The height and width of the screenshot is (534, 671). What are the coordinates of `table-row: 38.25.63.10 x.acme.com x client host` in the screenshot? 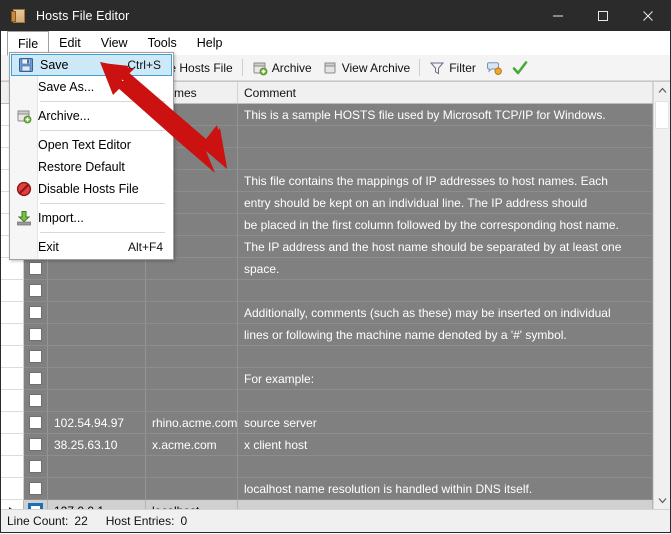 It's located at (327, 445).